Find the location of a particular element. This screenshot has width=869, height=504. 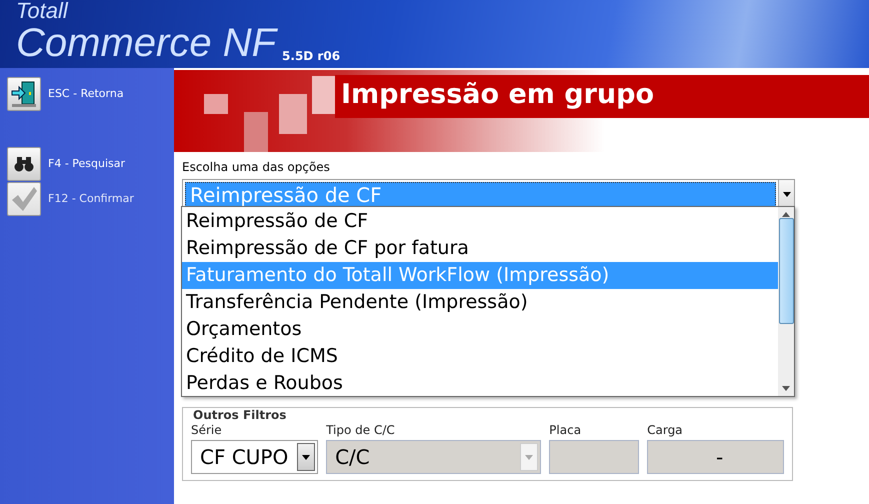

version-label: 5.5D r06 is located at coordinates (311, 56).